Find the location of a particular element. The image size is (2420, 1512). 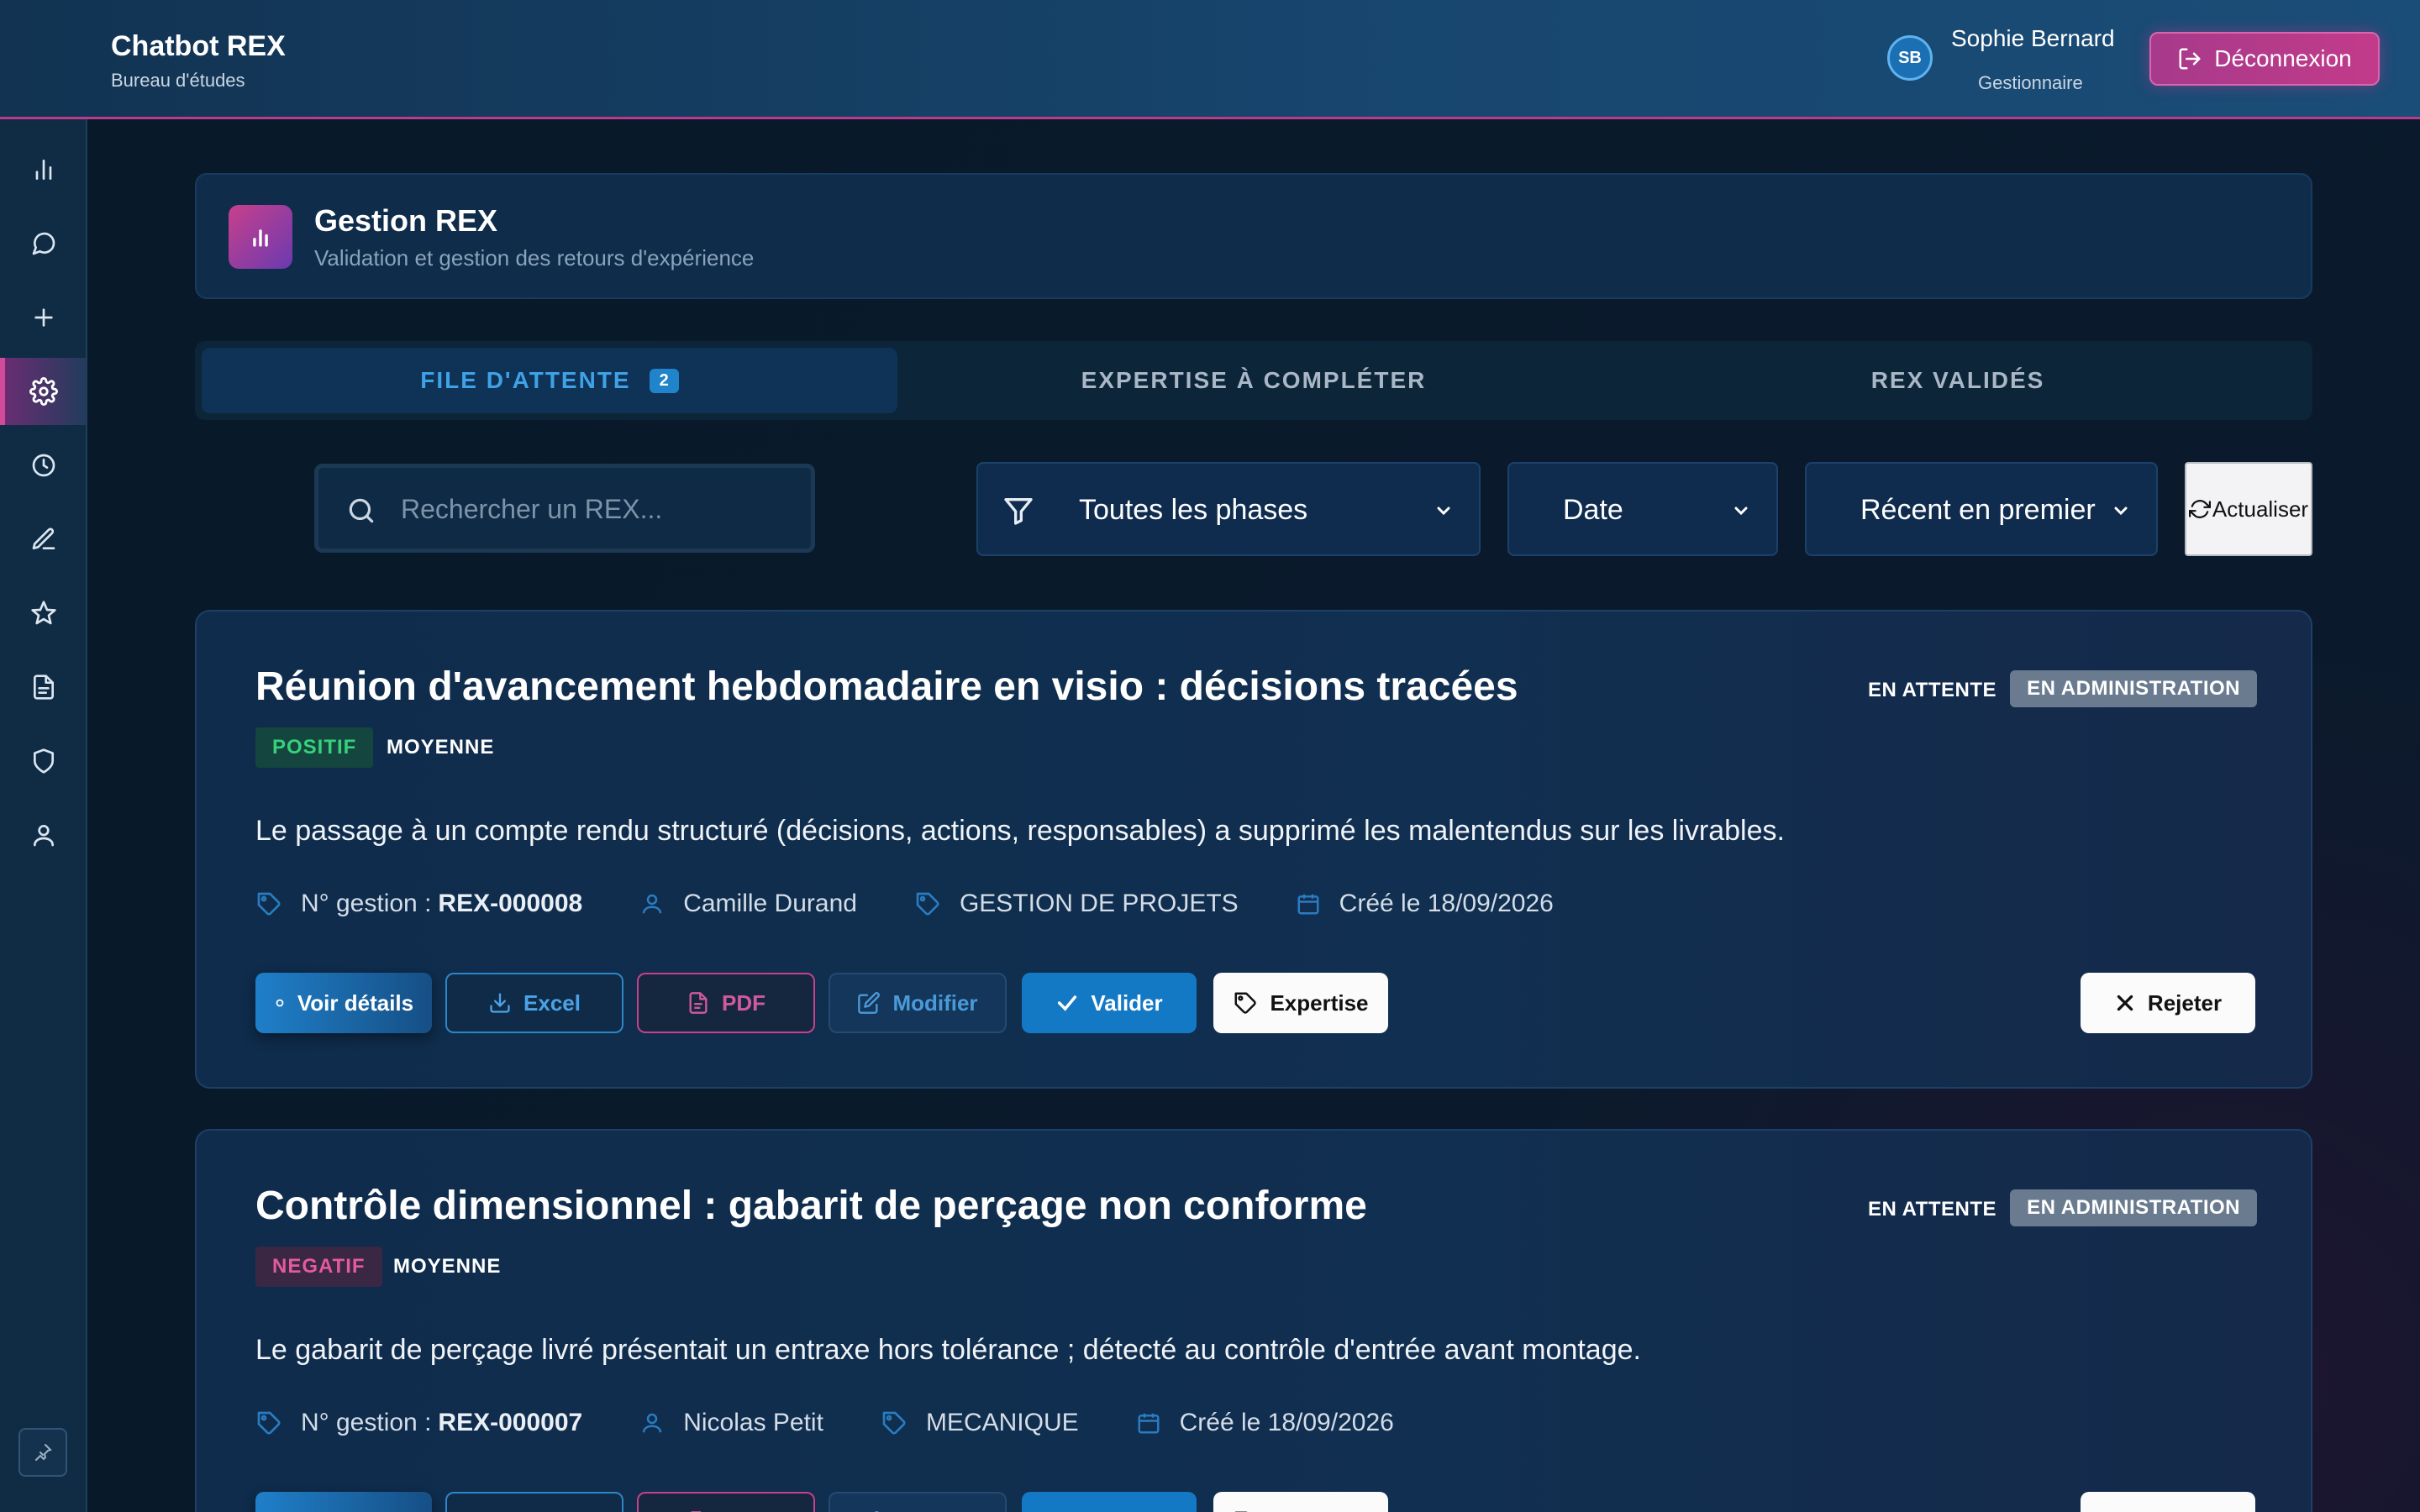

search-box is located at coordinates (564, 508).